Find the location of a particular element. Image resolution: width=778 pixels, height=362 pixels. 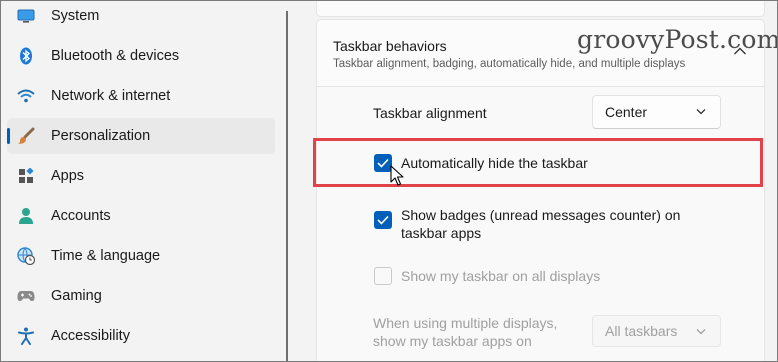

checkmark-icon is located at coordinates (383, 220).